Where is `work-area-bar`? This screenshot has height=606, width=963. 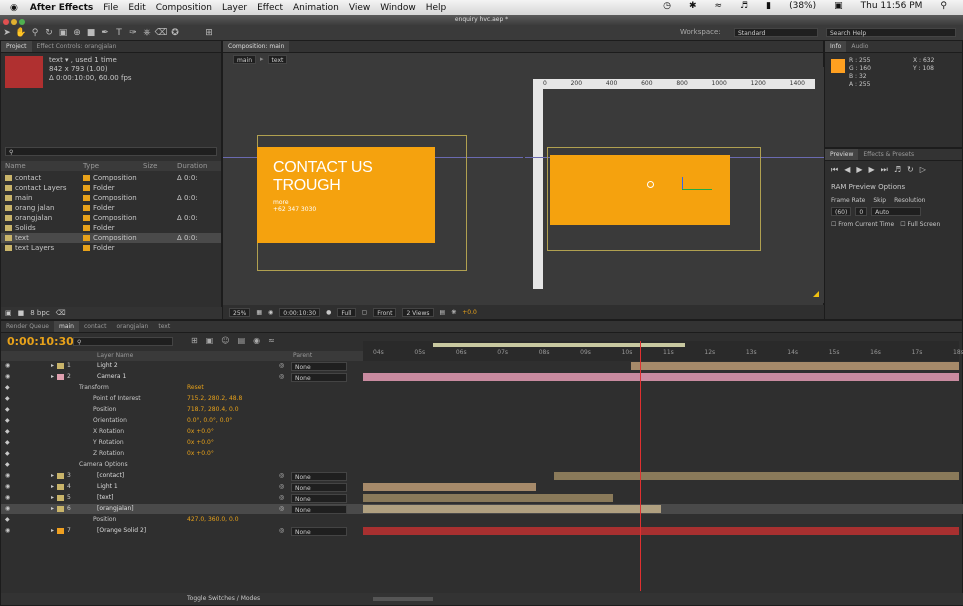 work-area-bar is located at coordinates (559, 345).